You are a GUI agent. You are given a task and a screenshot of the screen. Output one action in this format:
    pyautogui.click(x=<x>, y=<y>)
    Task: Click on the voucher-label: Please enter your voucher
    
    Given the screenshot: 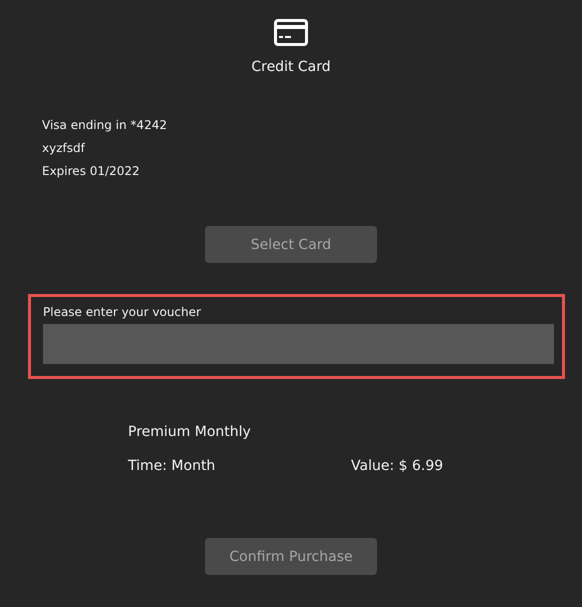 What is the action you would take?
    pyautogui.click(x=122, y=312)
    